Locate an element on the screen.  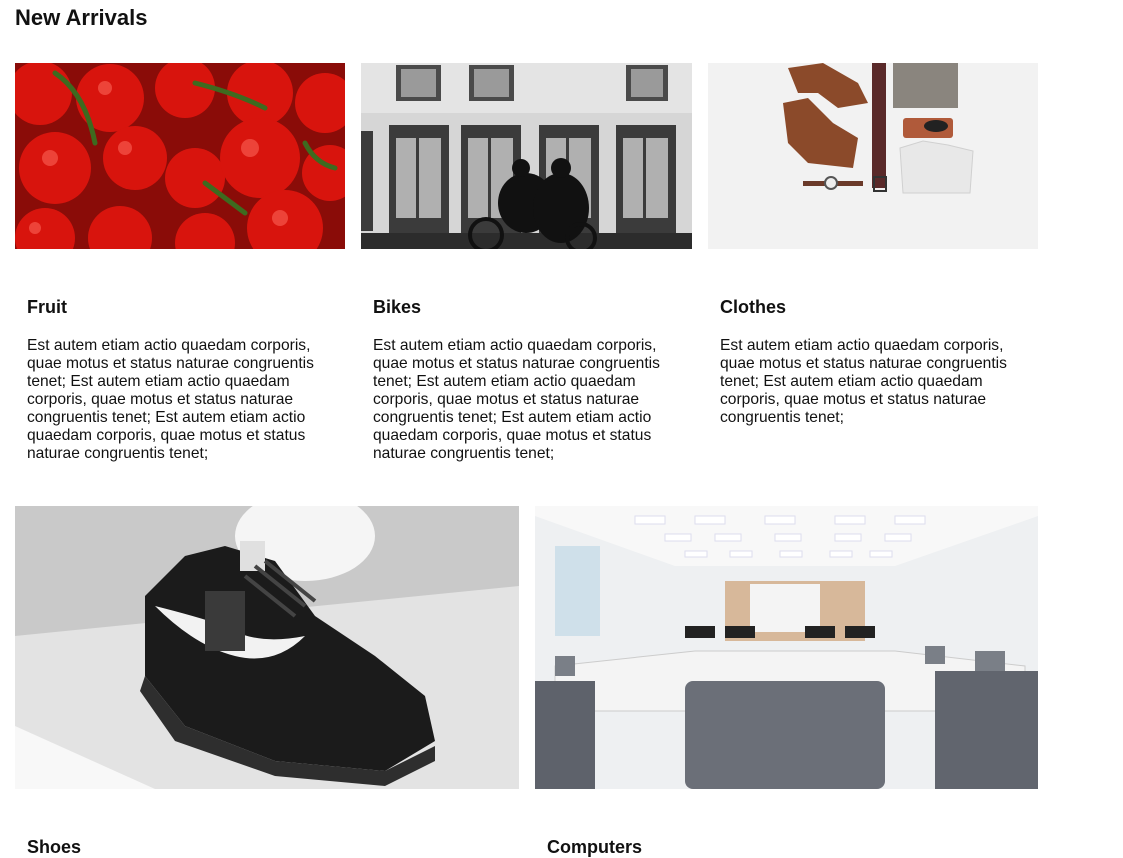
card-title: Shoes is located at coordinates (54, 847).